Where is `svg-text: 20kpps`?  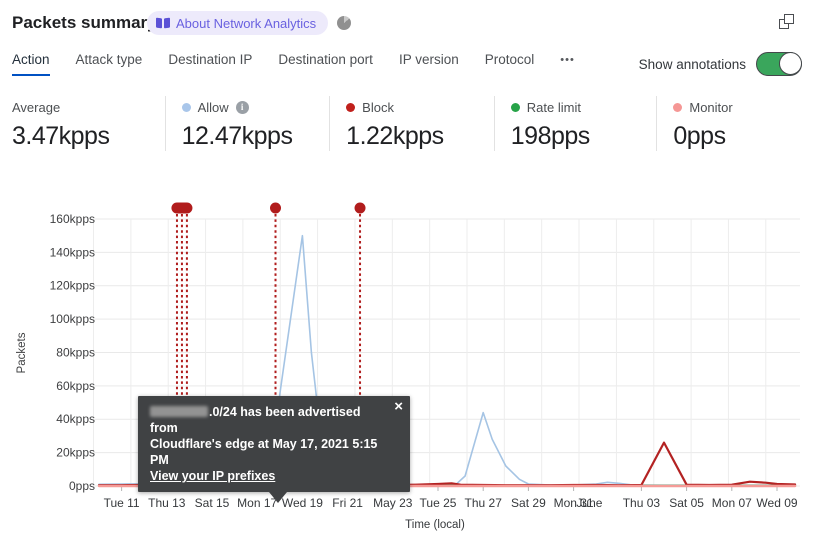 svg-text: 20kpps is located at coordinates (75, 453).